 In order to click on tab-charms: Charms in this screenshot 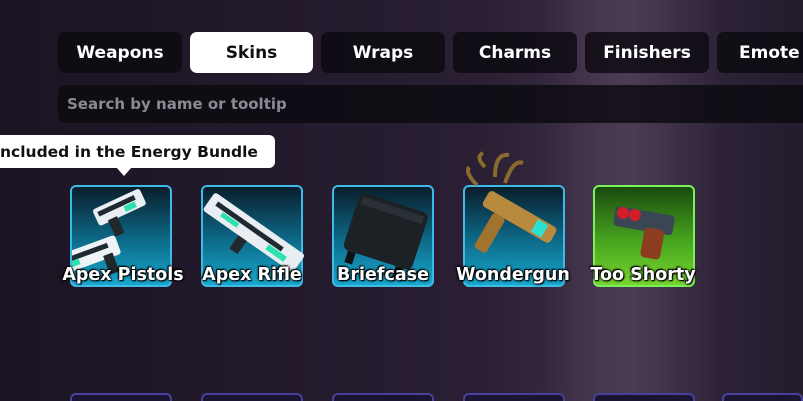, I will do `click(515, 52)`.